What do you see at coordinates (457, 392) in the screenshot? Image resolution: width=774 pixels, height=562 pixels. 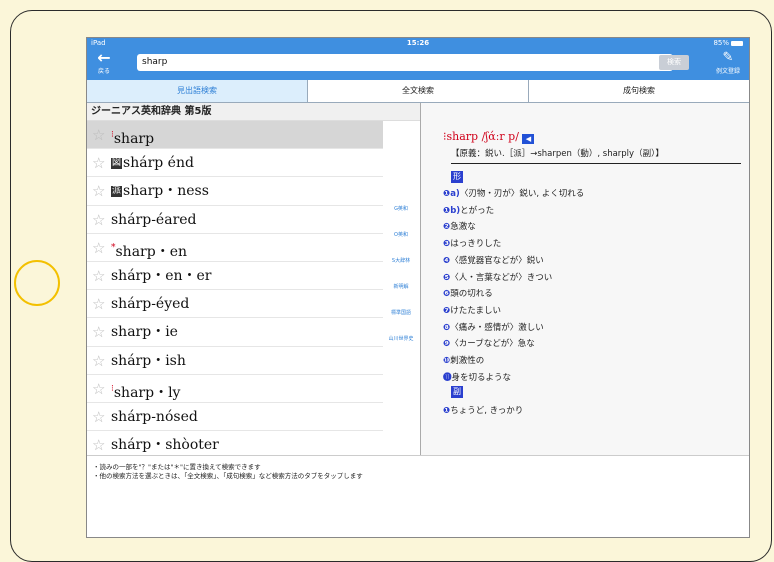 I see `pos-adverb: 副` at bounding box center [457, 392].